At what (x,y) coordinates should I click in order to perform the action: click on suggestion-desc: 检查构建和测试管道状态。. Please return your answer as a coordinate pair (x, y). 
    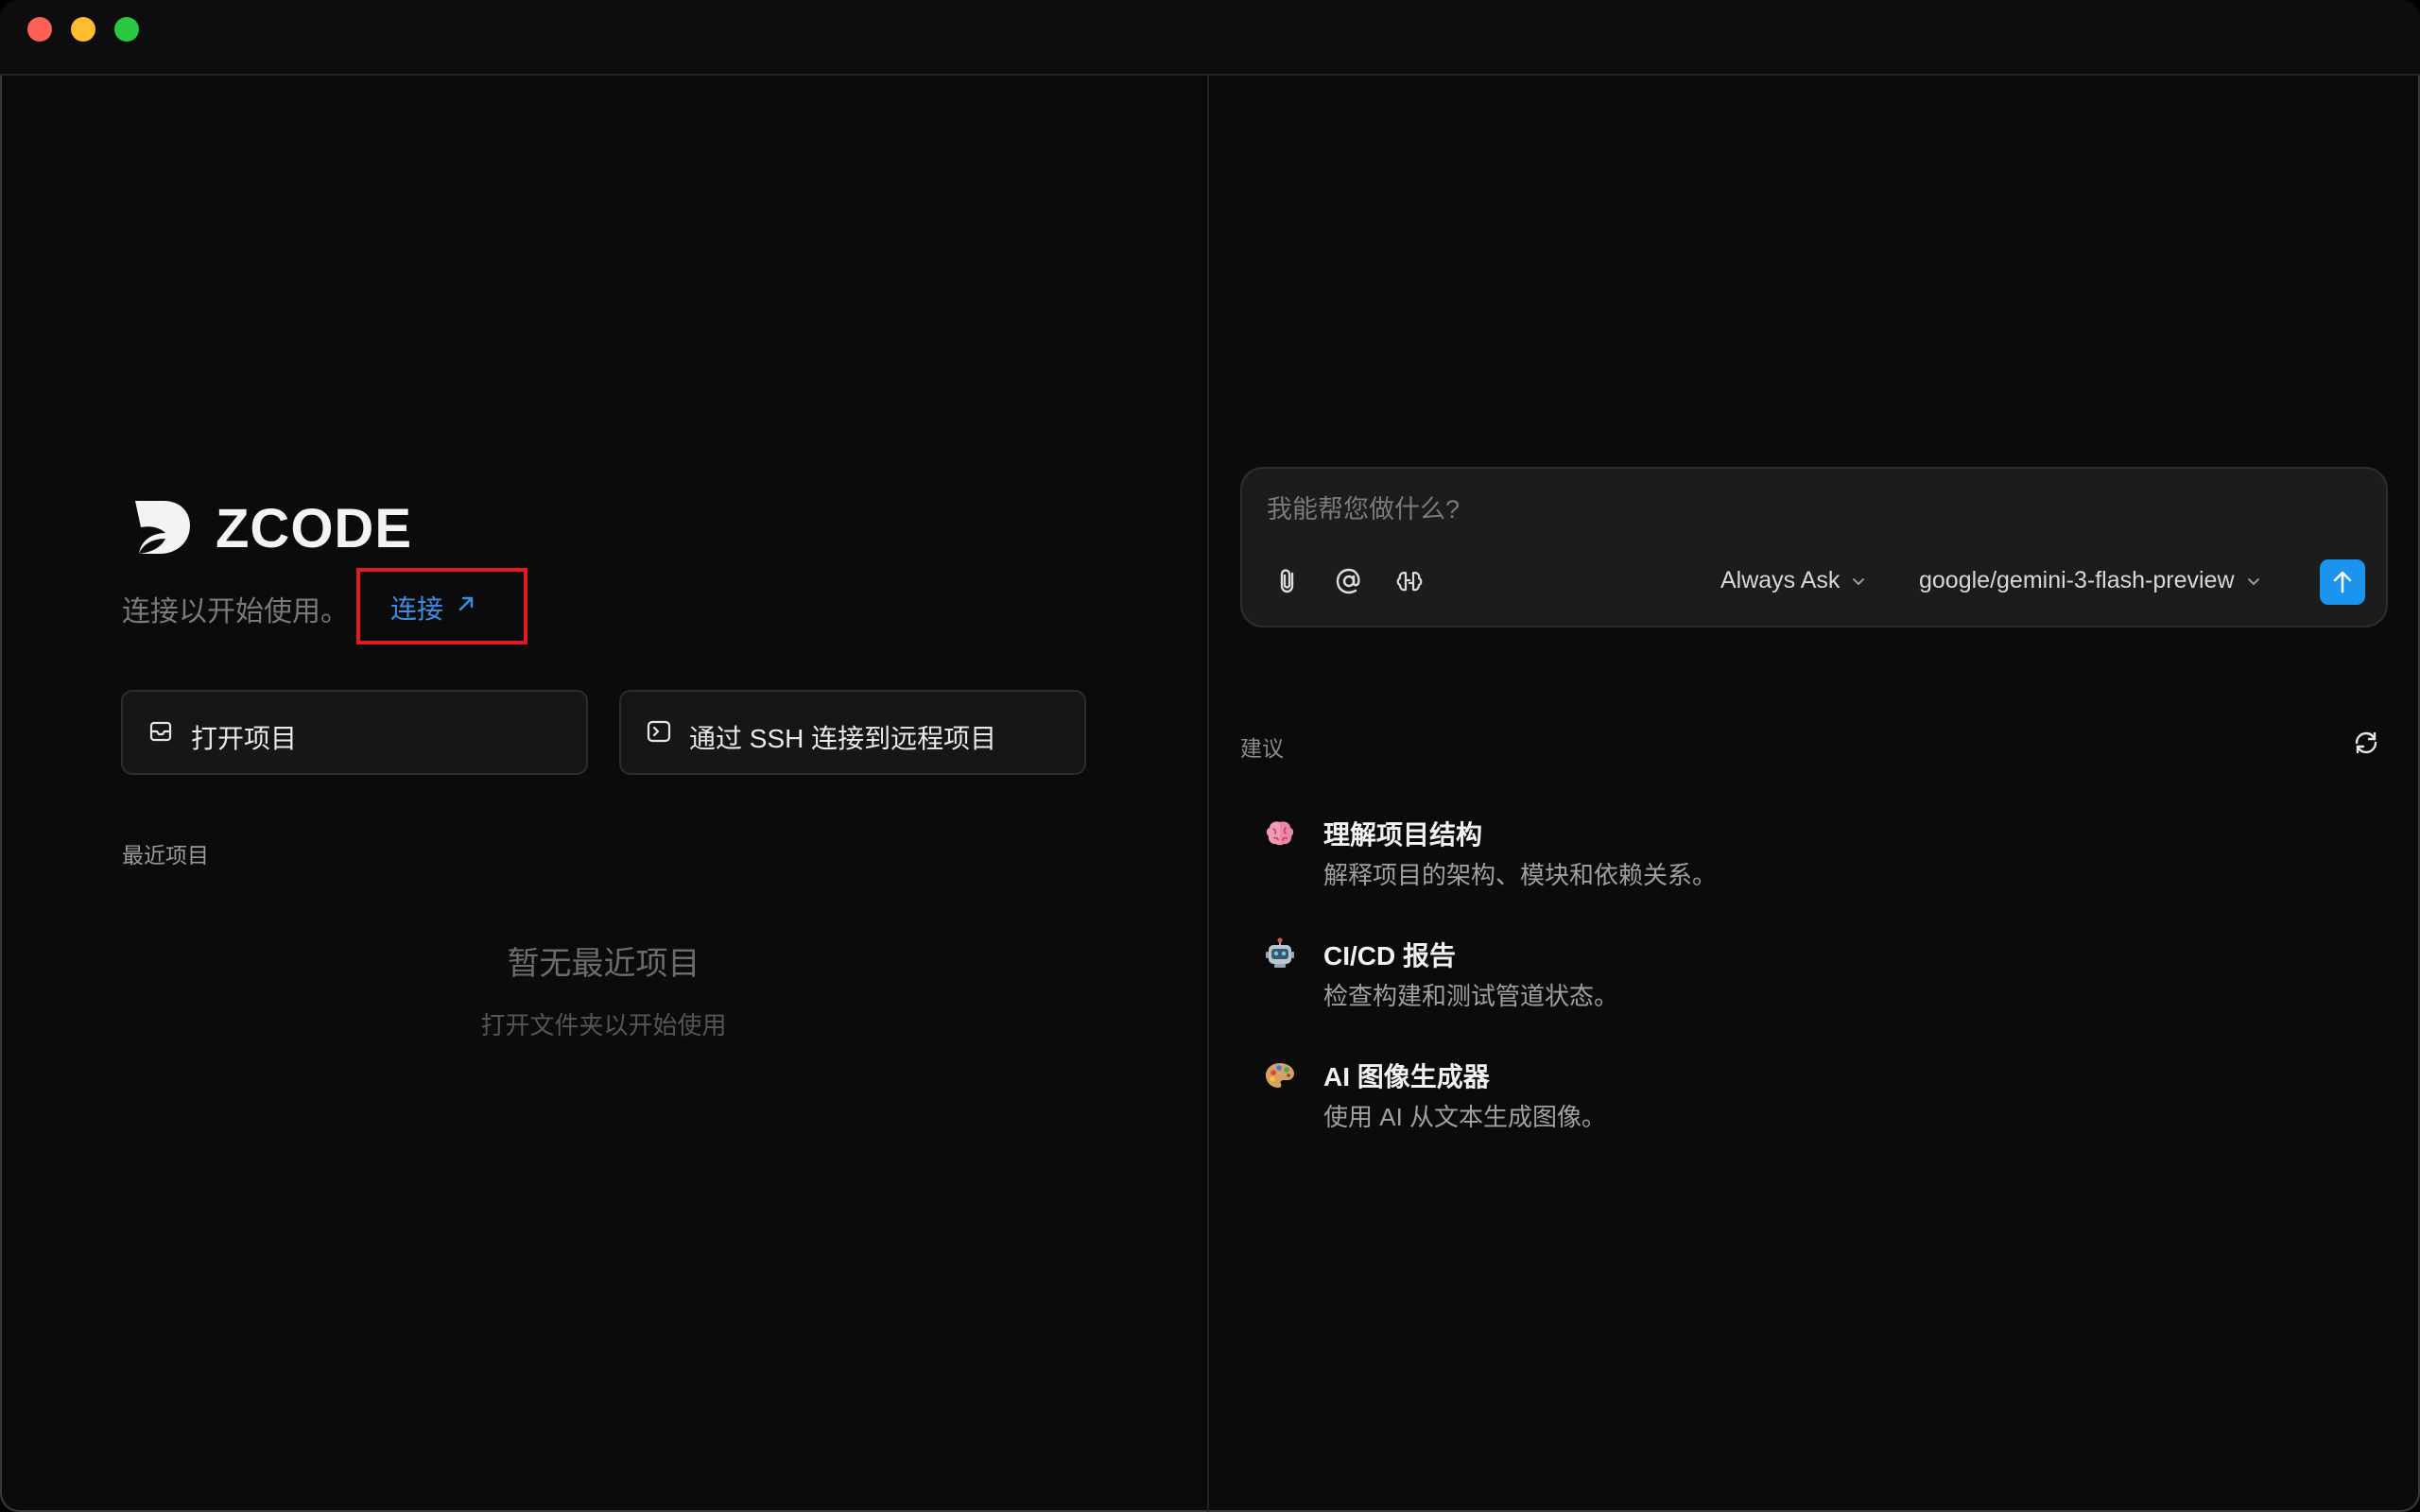
    Looking at the image, I should click on (1471, 996).